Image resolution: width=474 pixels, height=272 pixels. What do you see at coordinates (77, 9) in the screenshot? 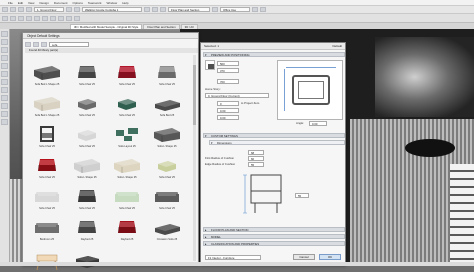
I see `marquee-icon` at bounding box center [77, 9].